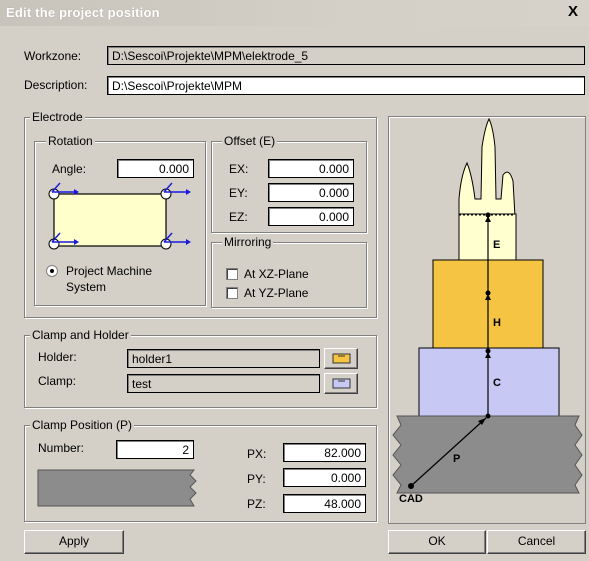 The height and width of the screenshot is (561, 589). I want to click on cancel-button: Cancel, so click(536, 542).